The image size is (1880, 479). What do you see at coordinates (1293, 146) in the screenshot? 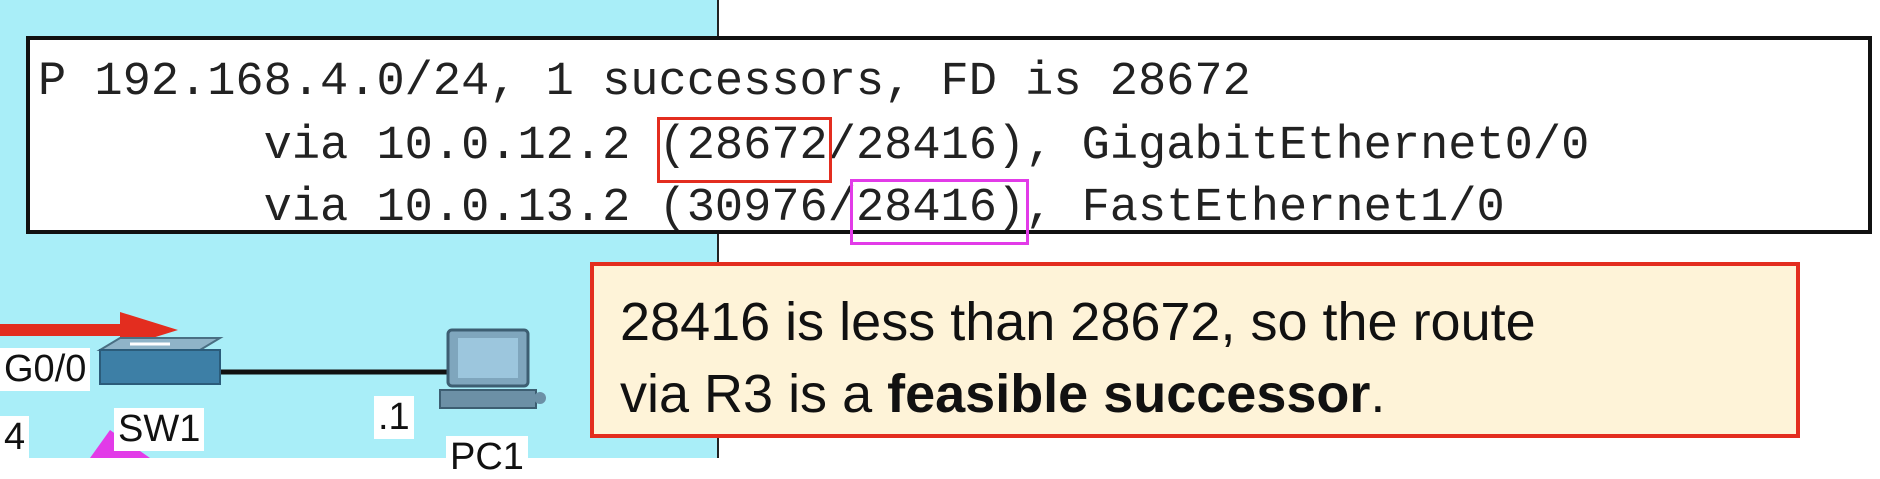
I see `successor-interface: ), GigabitEthernet0/0` at bounding box center [1293, 146].